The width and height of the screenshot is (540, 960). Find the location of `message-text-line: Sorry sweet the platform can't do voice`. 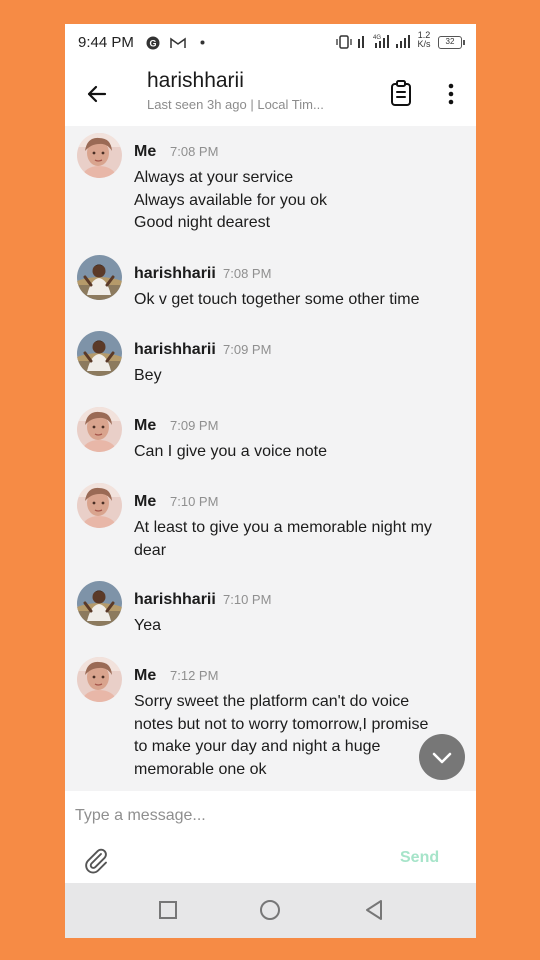

message-text-line: Sorry sweet the platform can't do voice is located at coordinates (272, 701).